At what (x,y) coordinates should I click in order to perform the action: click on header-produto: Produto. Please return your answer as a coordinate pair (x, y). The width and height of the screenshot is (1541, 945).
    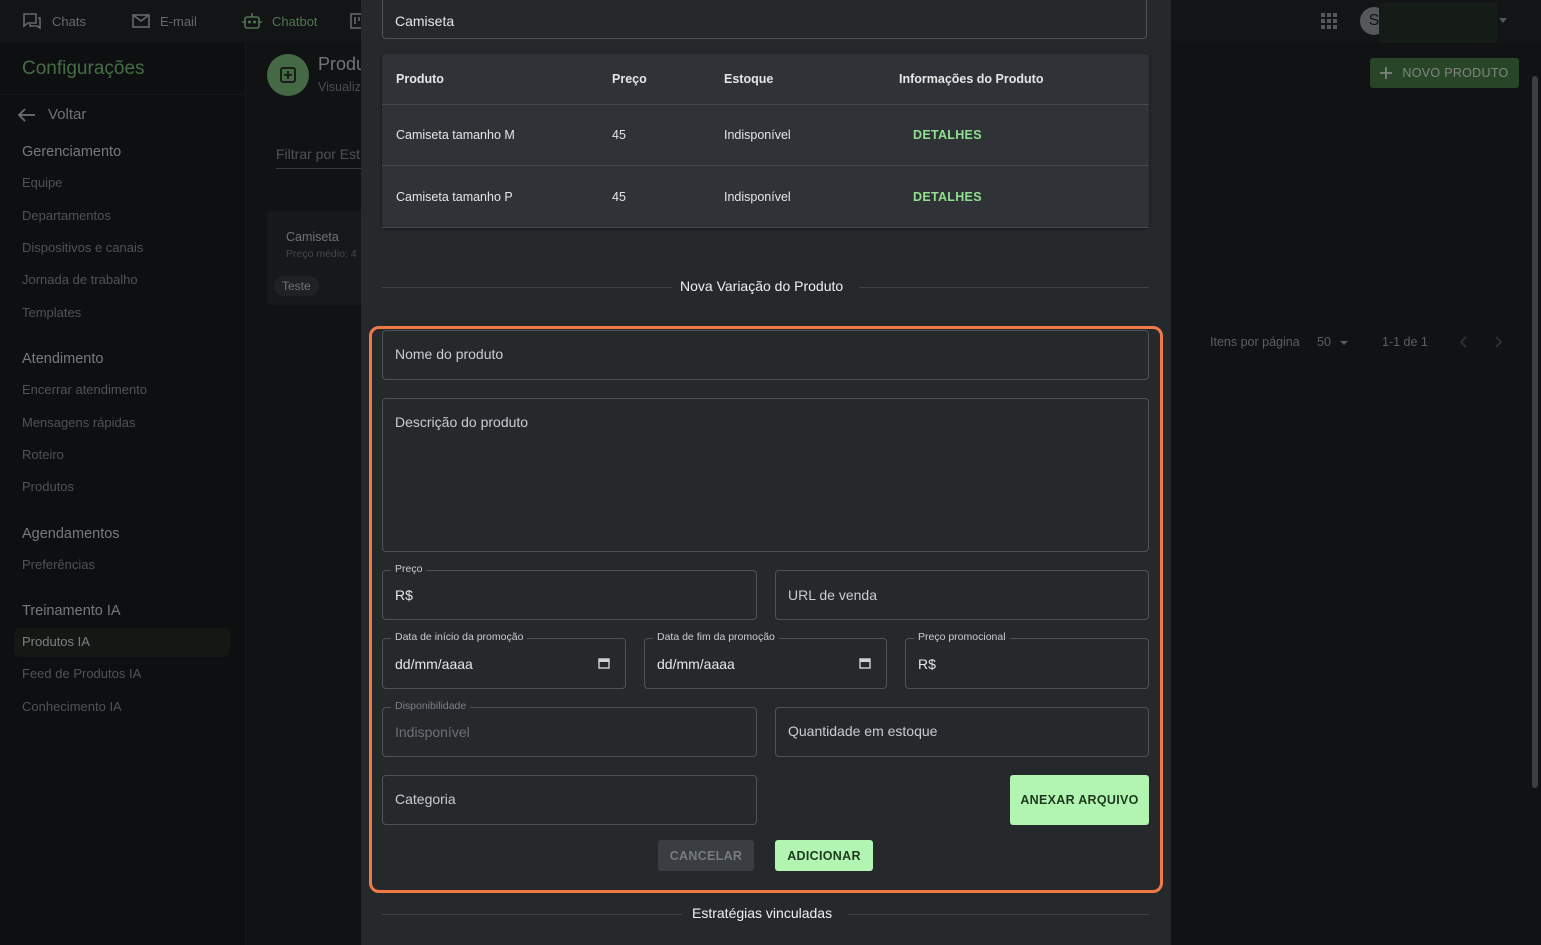
    Looking at the image, I should click on (420, 79).